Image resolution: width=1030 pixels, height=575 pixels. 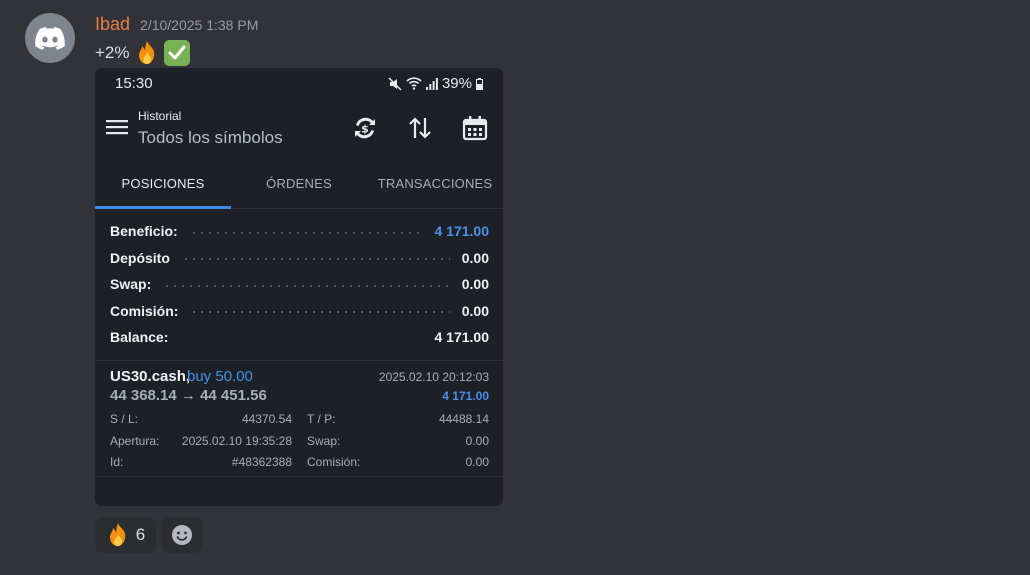 I want to click on position-symbol: US30.cash,, so click(x=150, y=376).